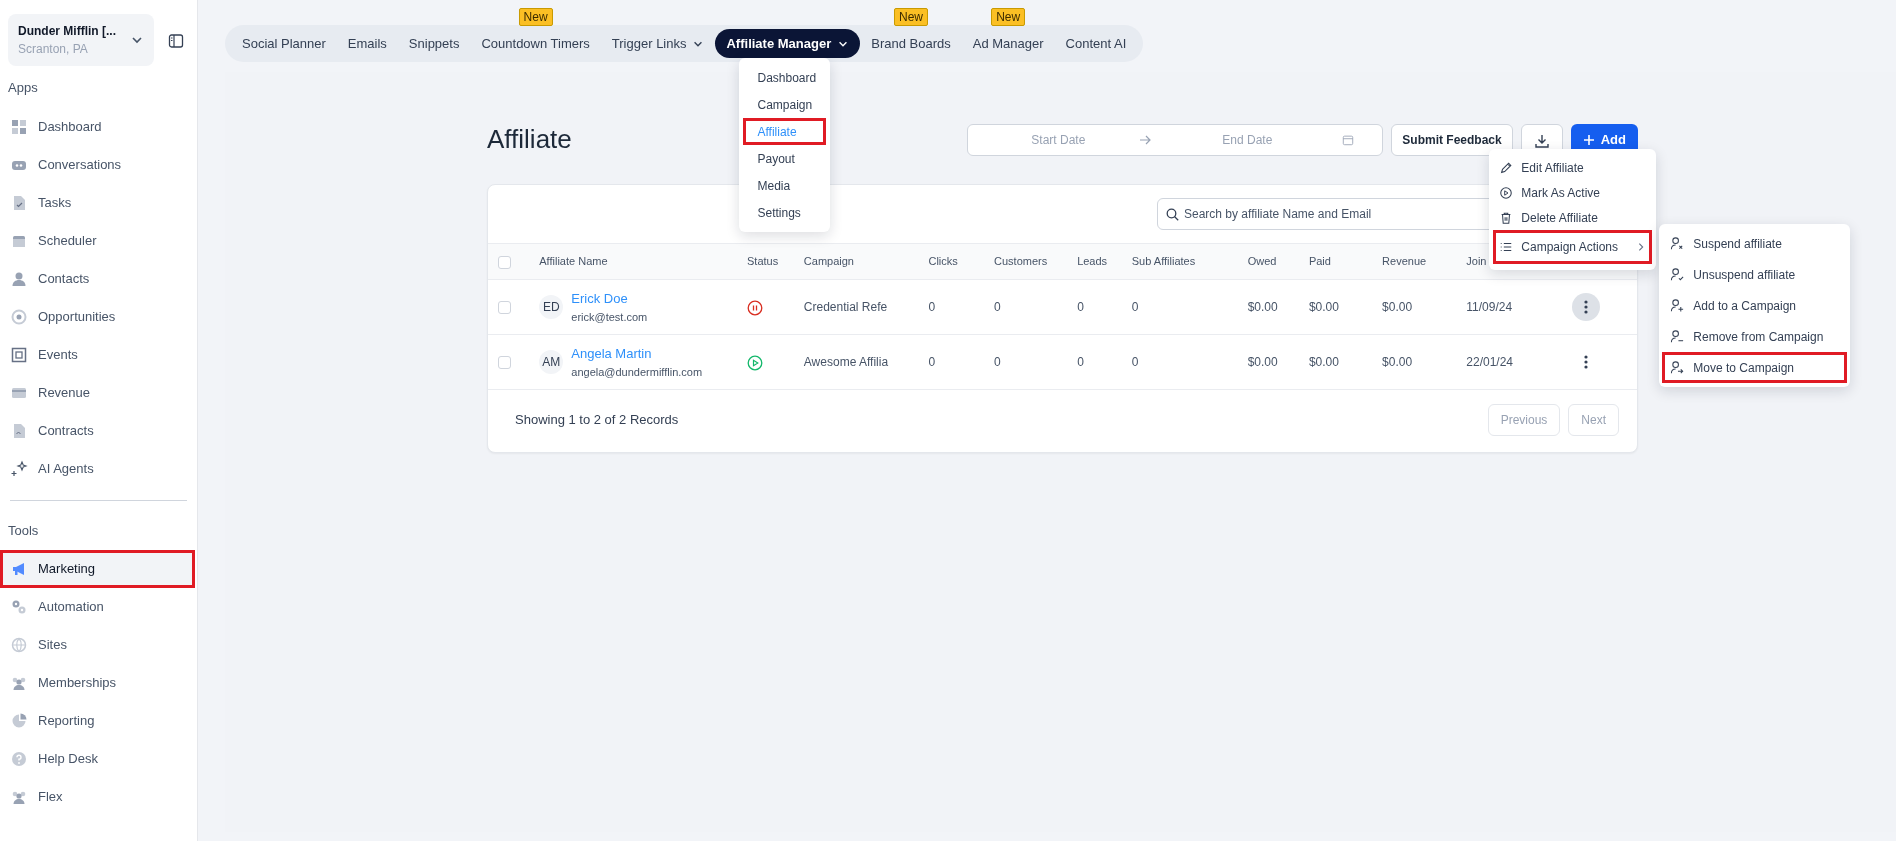 The height and width of the screenshot is (841, 1896). Describe the element at coordinates (97, 759) in the screenshot. I see `sidebar-item: Help Desk` at that location.